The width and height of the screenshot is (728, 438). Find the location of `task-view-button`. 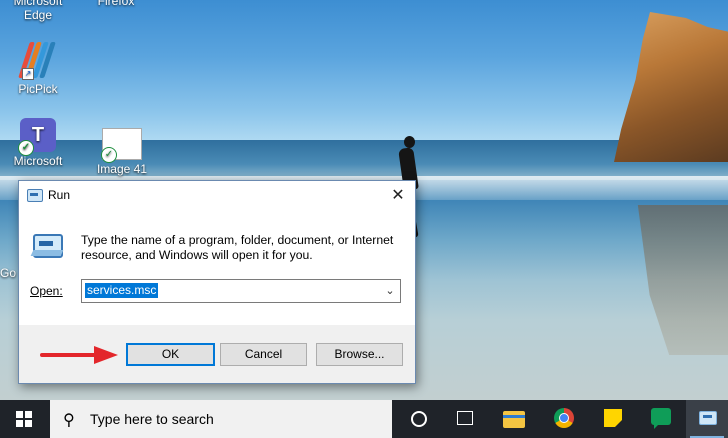

task-view-button is located at coordinates (464, 419).